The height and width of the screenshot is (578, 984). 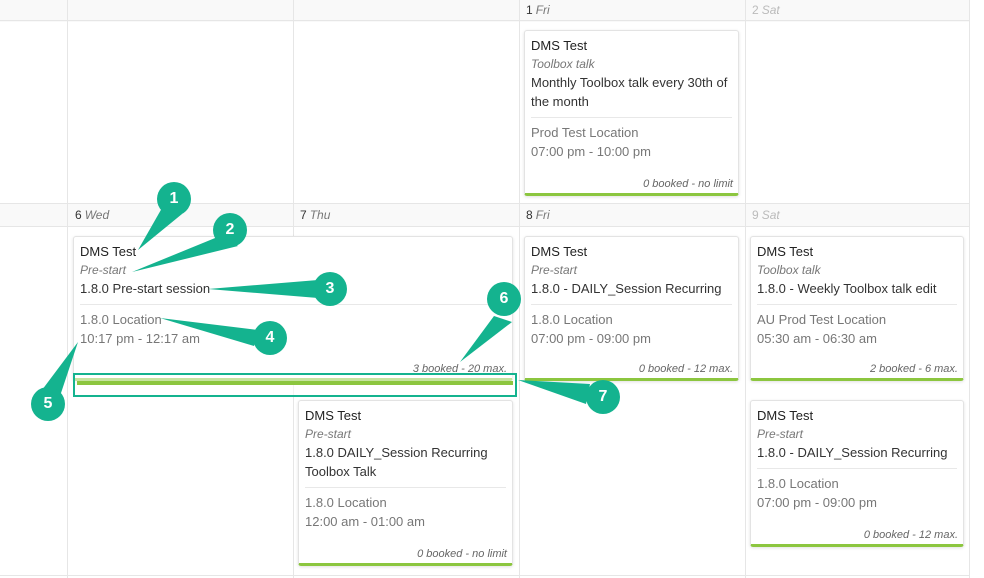 I want to click on callout-badge: 3, so click(x=330, y=289).